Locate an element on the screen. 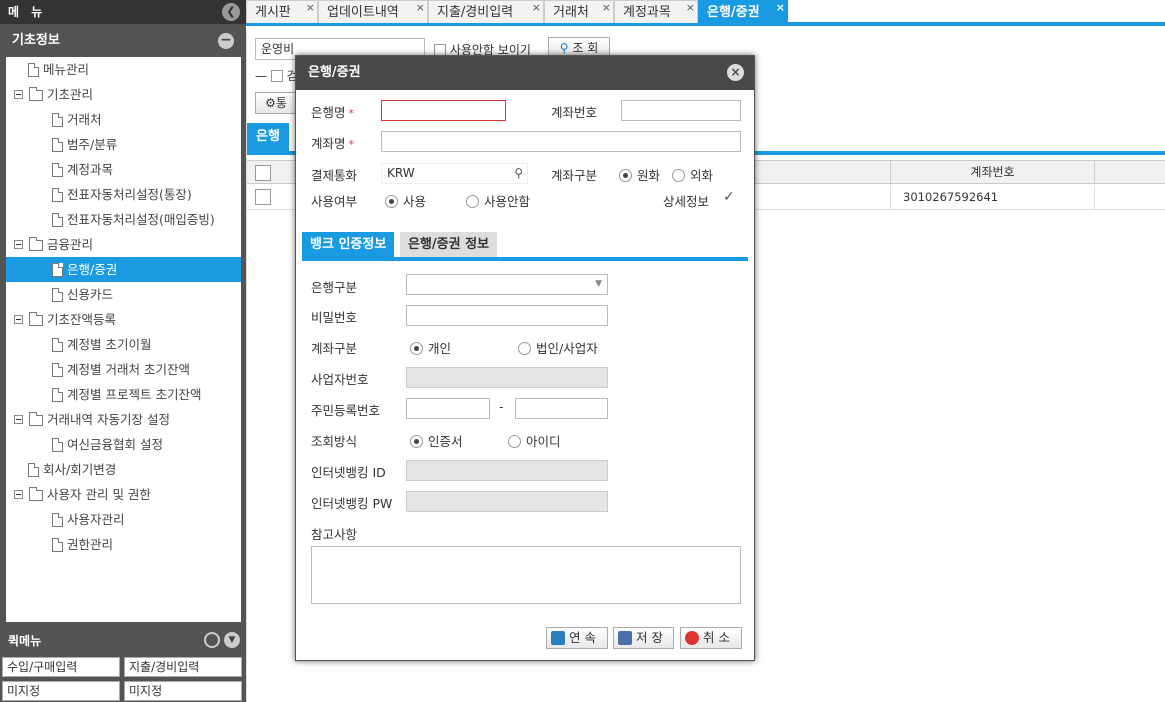 The image size is (1165, 702). sidebar-item: 금융관리 is located at coordinates (123, 244).